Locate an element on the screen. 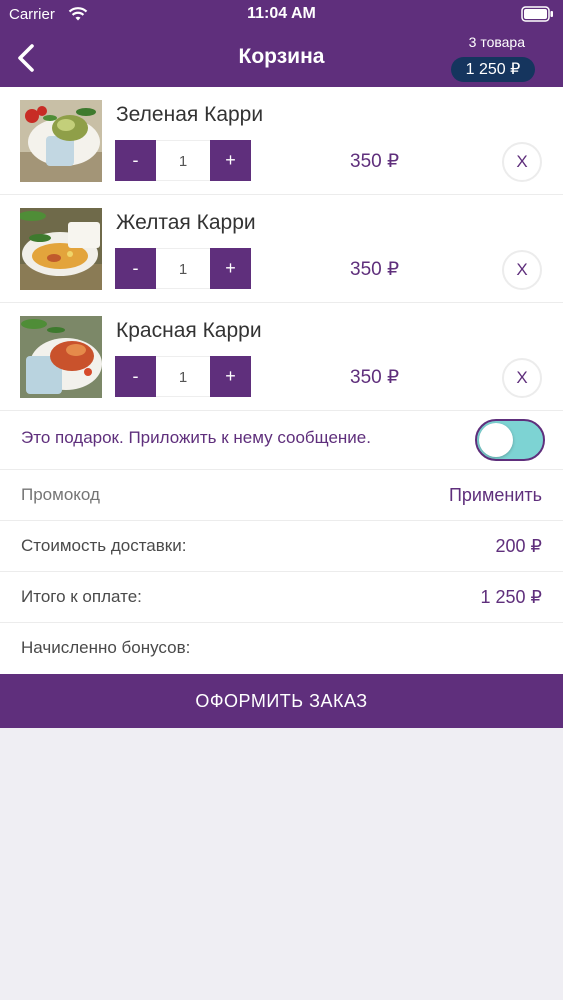 The width and height of the screenshot is (563, 1000). delivery-cost-value: 200 ₽ is located at coordinates (519, 546).